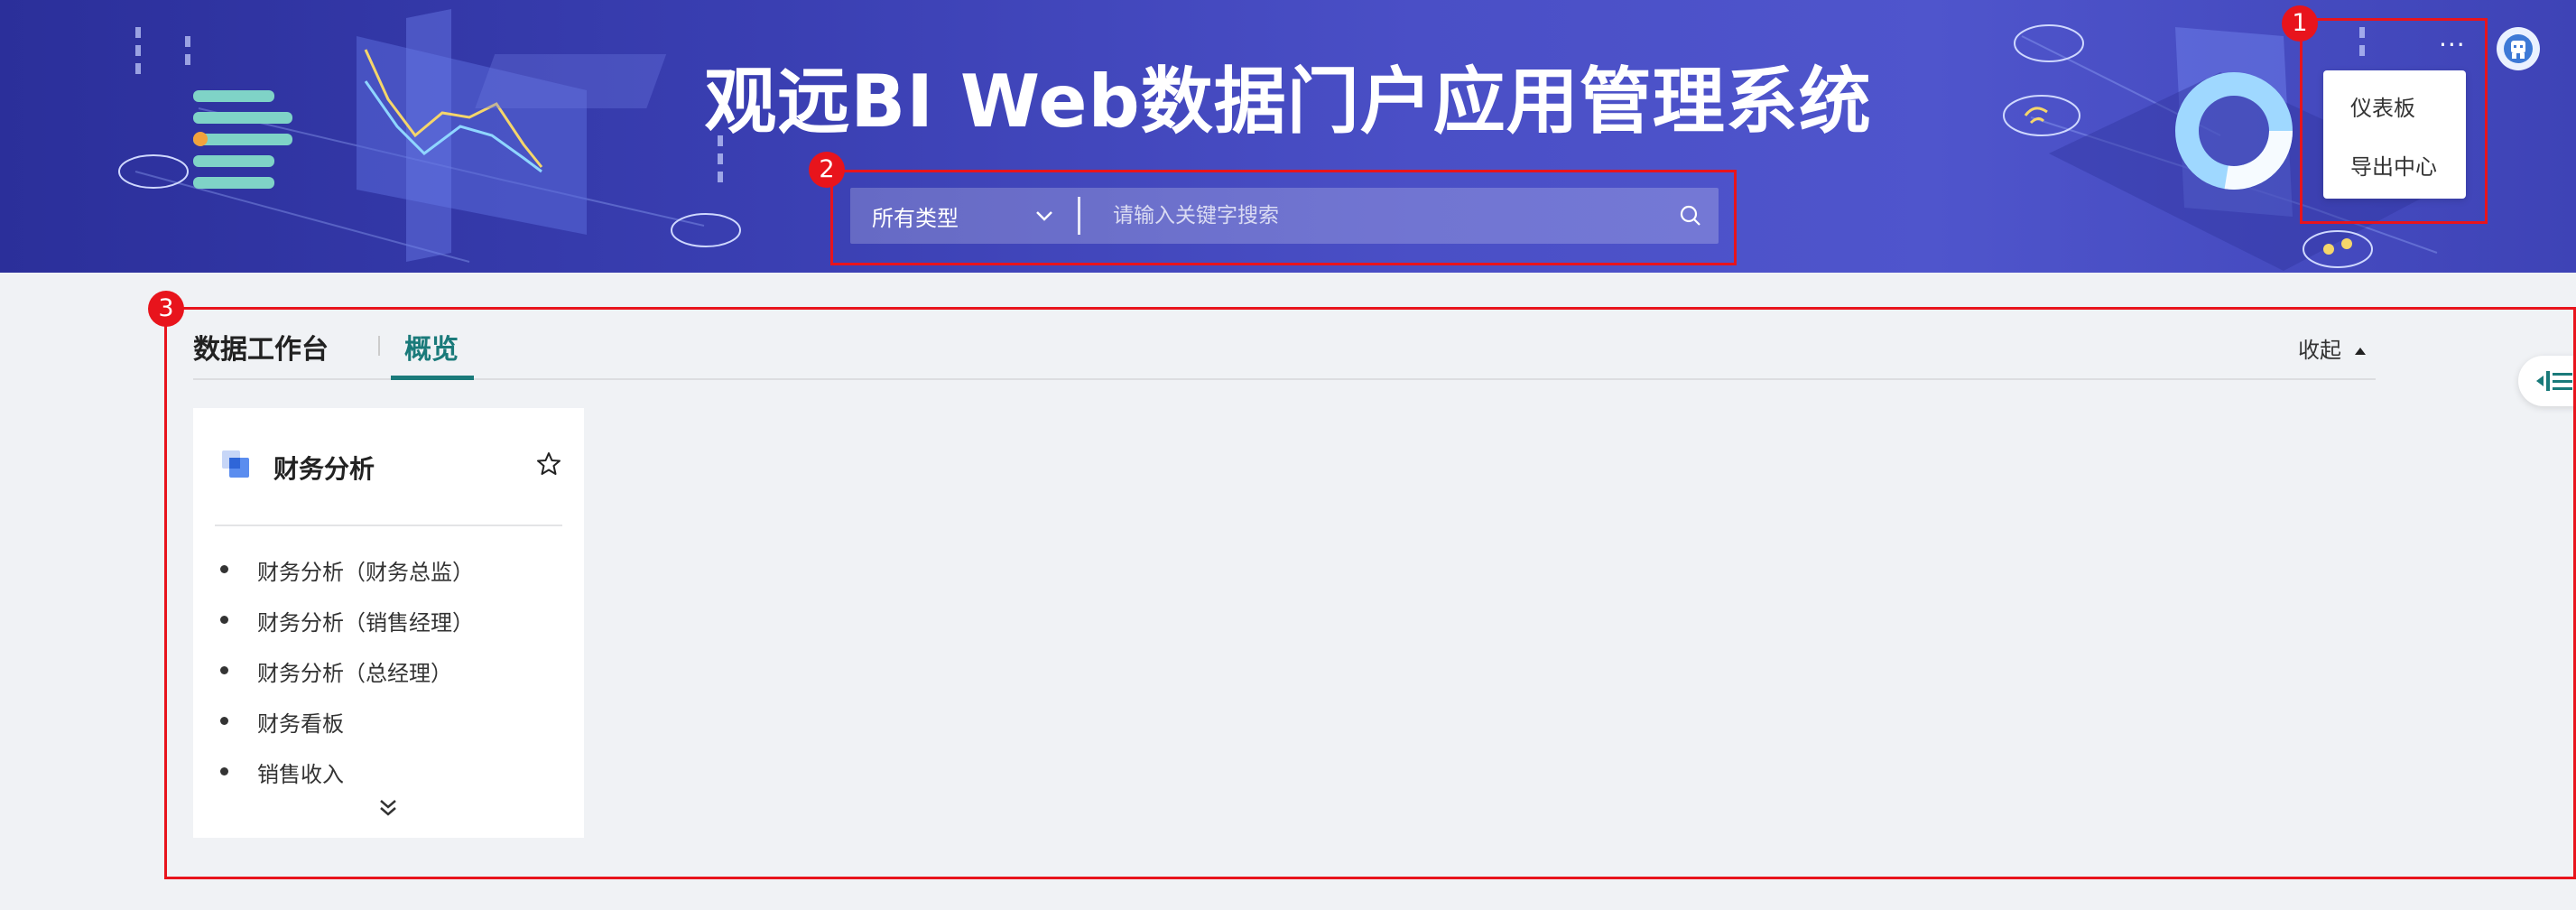 The height and width of the screenshot is (910, 2576). Describe the element at coordinates (2300, 23) in the screenshot. I see `annotation-badge-1: 1` at that location.